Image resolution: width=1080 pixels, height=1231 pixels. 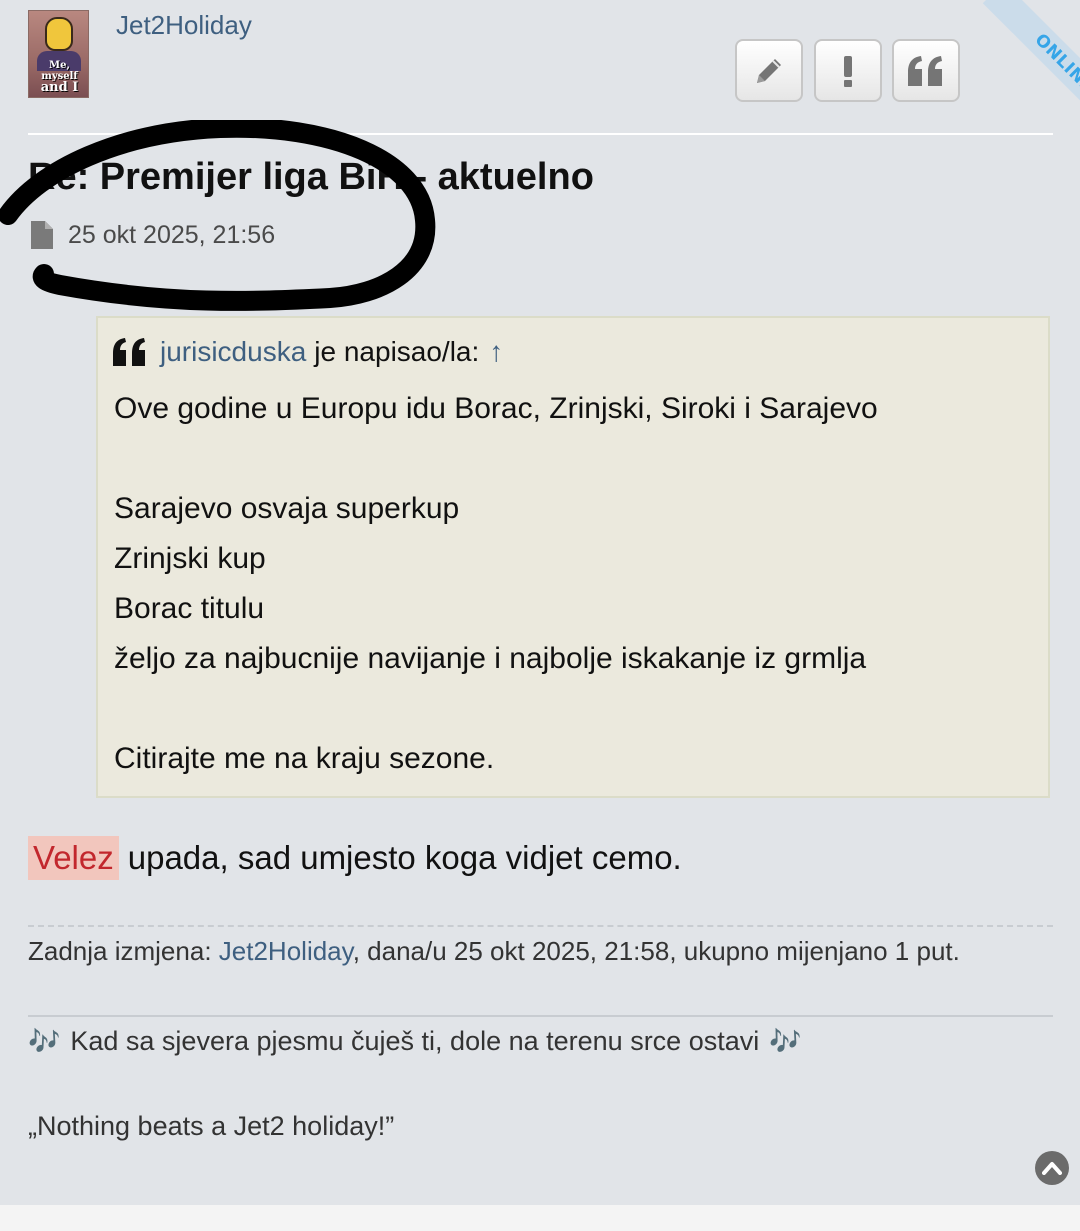 I want to click on edit-notice-prefix: Zadnja izmjena:, so click(x=120, y=951).